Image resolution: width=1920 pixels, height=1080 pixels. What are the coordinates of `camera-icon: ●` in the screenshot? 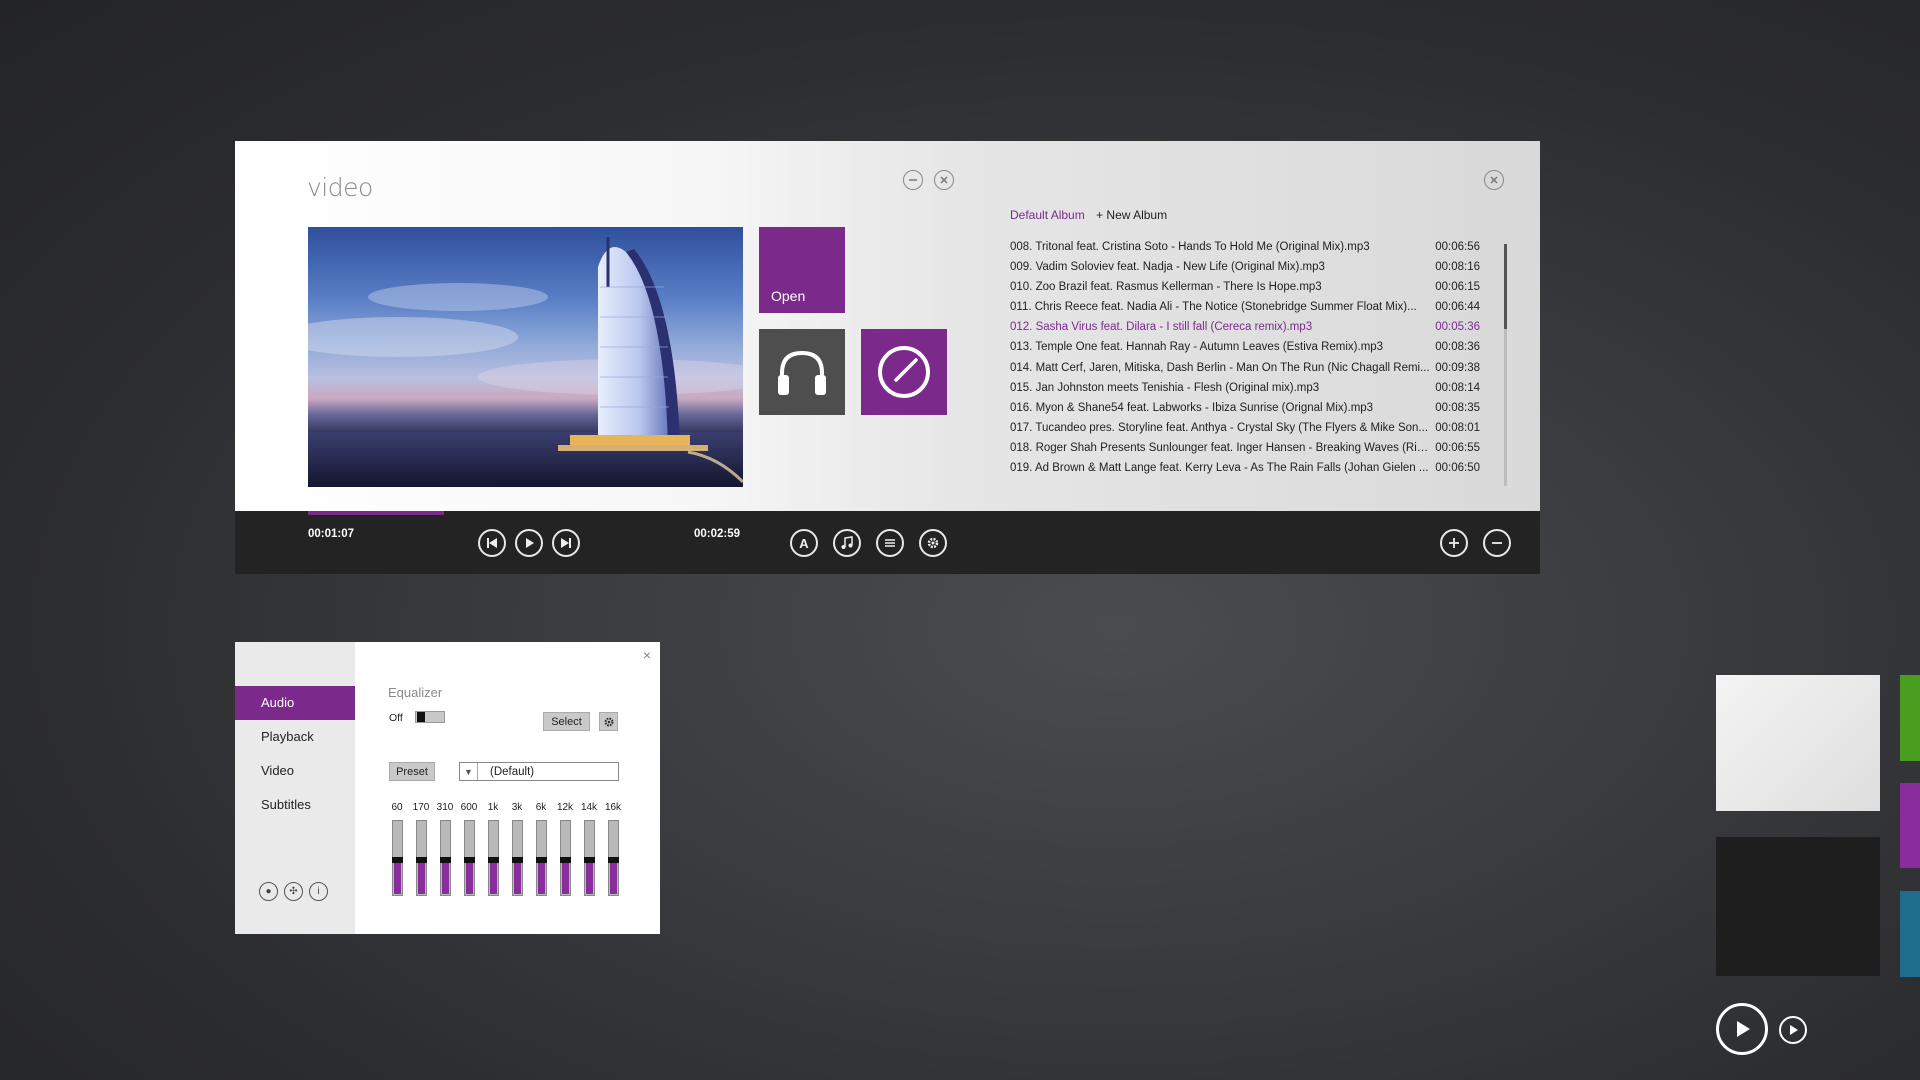 It's located at (268, 891).